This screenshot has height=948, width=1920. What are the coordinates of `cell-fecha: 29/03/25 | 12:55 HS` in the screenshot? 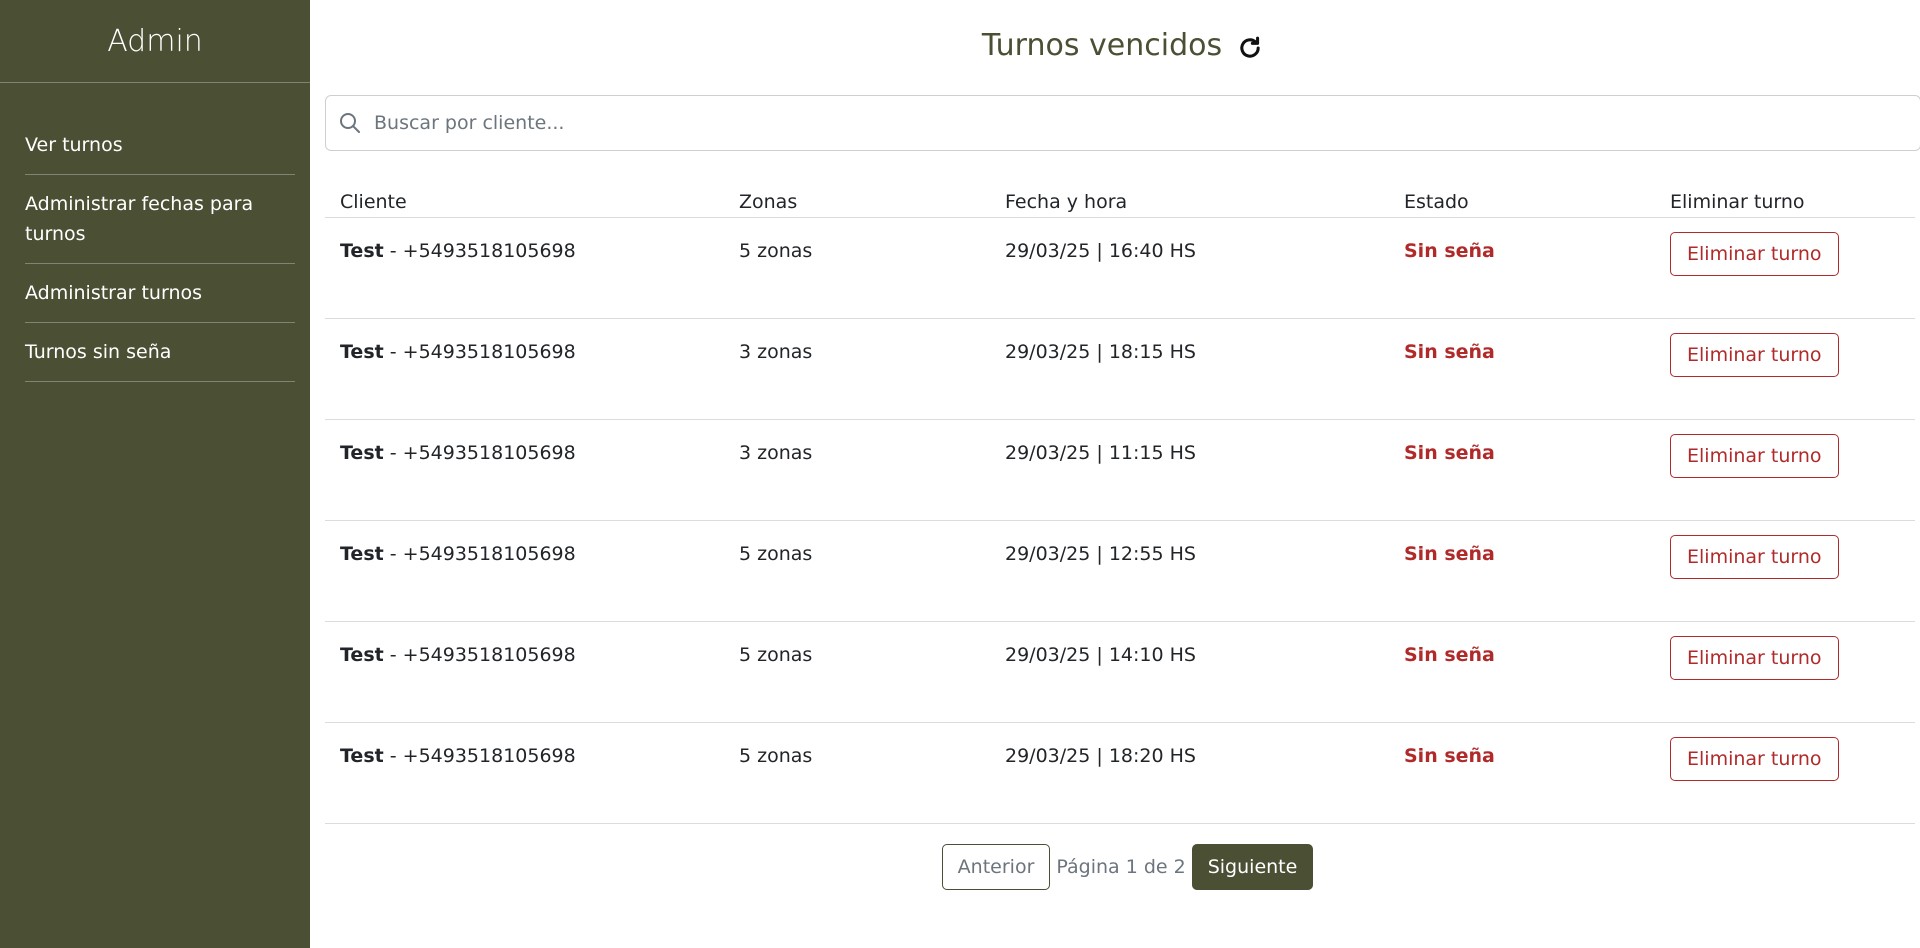 It's located at (1189, 571).